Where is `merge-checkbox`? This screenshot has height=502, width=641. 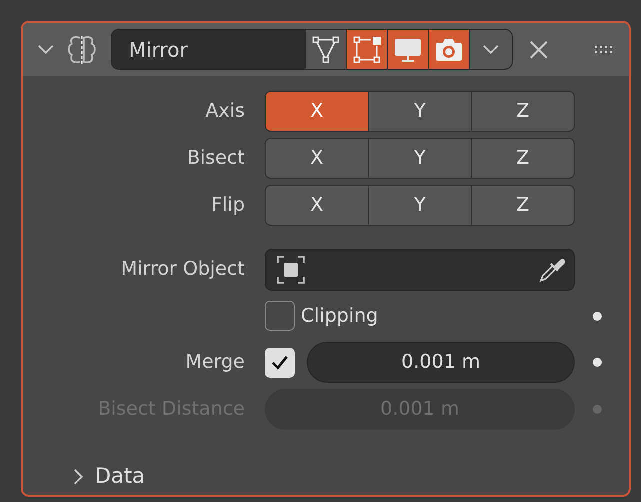 merge-checkbox is located at coordinates (280, 363).